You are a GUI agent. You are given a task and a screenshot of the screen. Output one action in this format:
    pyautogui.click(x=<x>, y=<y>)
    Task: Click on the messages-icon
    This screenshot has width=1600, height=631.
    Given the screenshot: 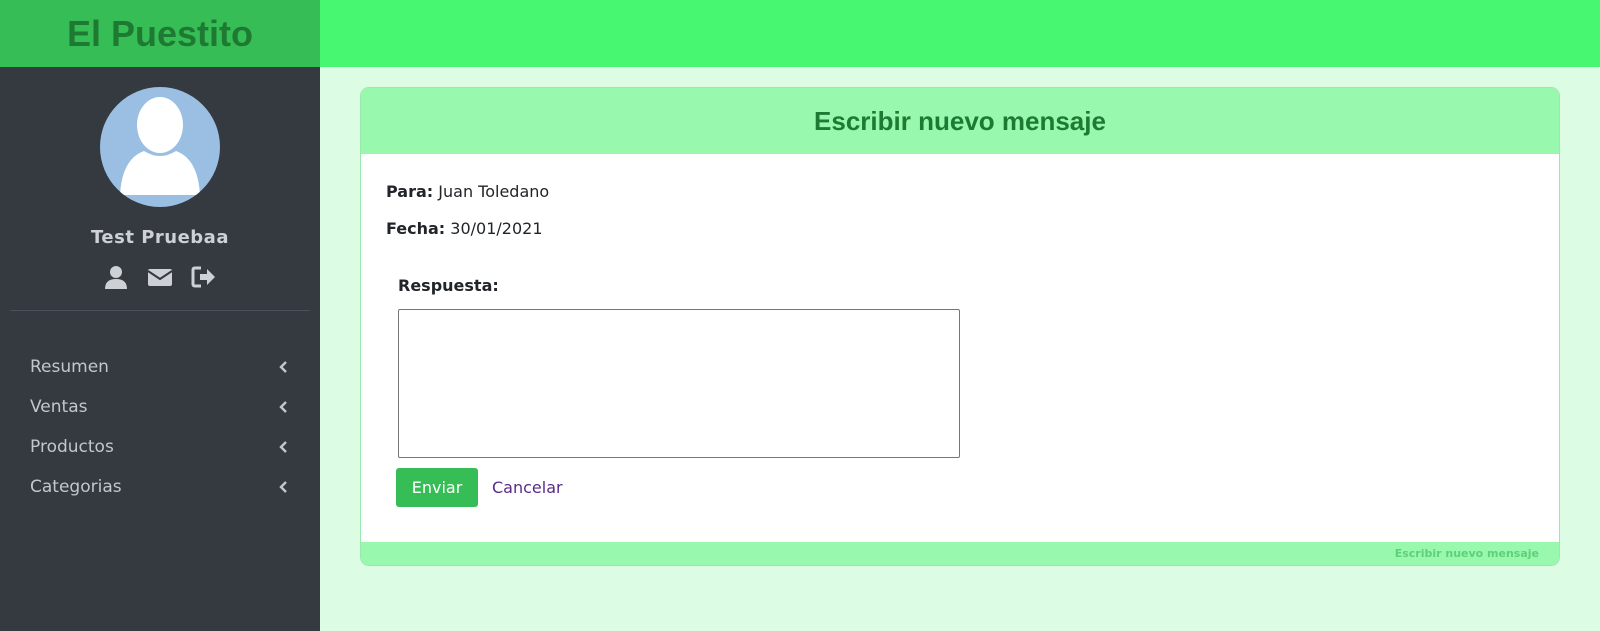 What is the action you would take?
    pyautogui.click(x=160, y=277)
    